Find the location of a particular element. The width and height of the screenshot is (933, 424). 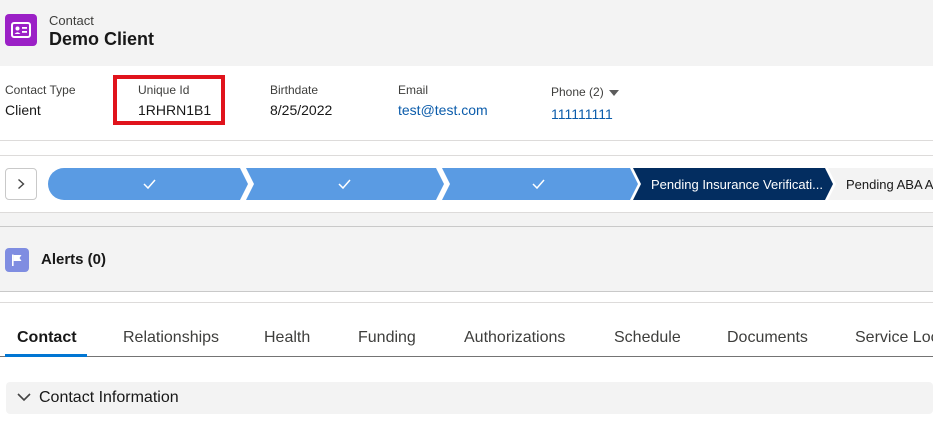

section-contact-information: Contact Information is located at coordinates (469, 398).